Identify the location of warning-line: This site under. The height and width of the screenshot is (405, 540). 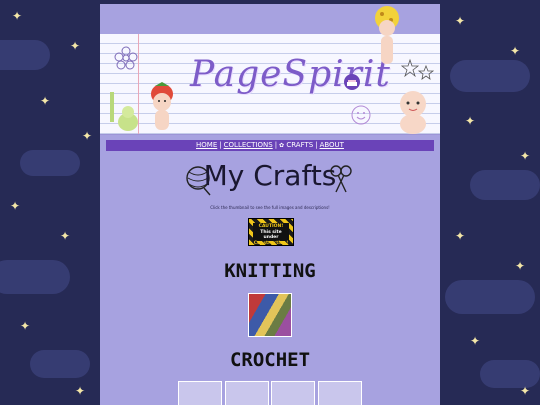
(271, 235).